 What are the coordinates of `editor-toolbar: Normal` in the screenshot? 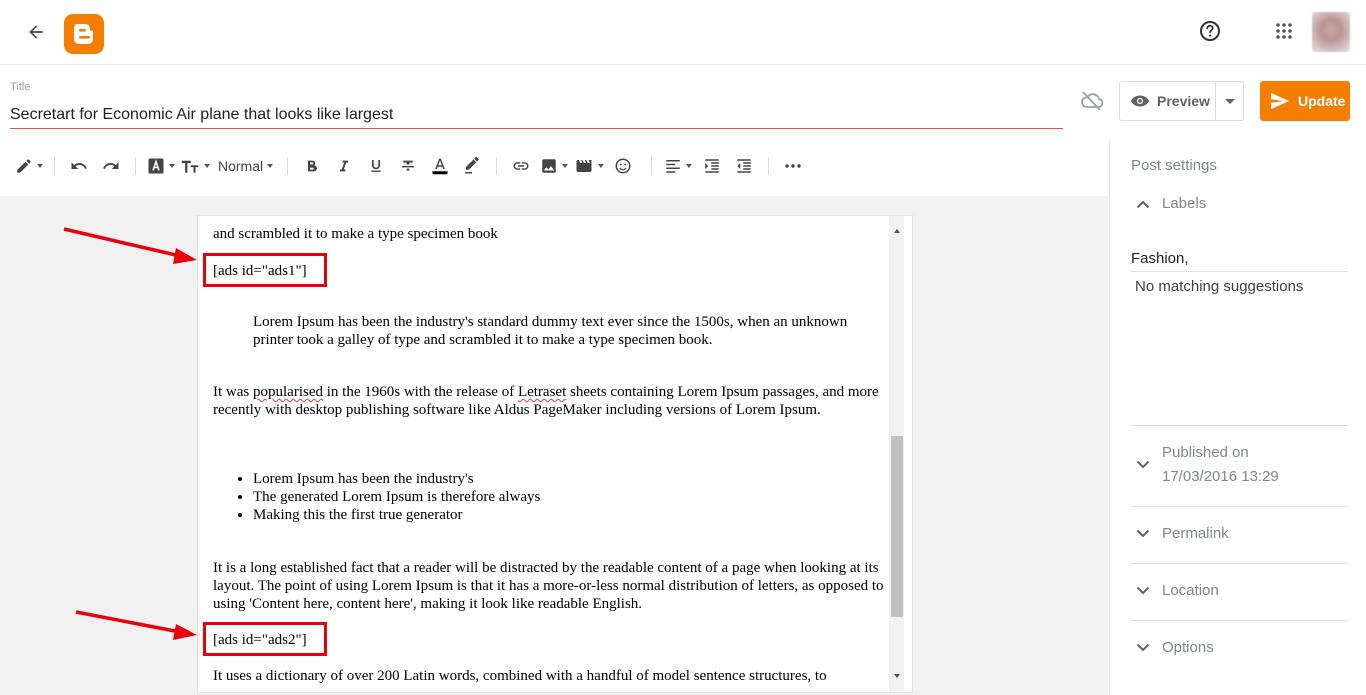 It's located at (554, 166).